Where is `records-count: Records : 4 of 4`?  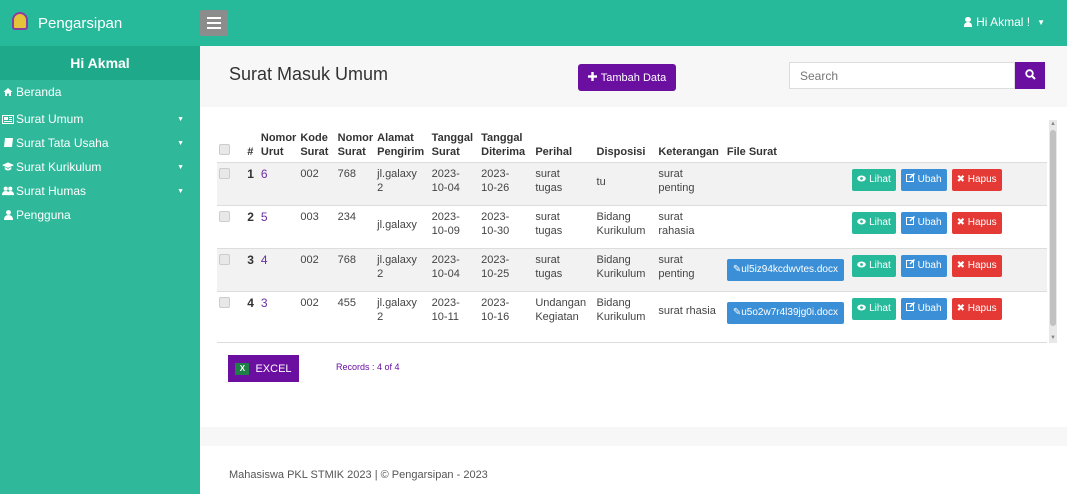
records-count: Records : 4 of 4 is located at coordinates (368, 367).